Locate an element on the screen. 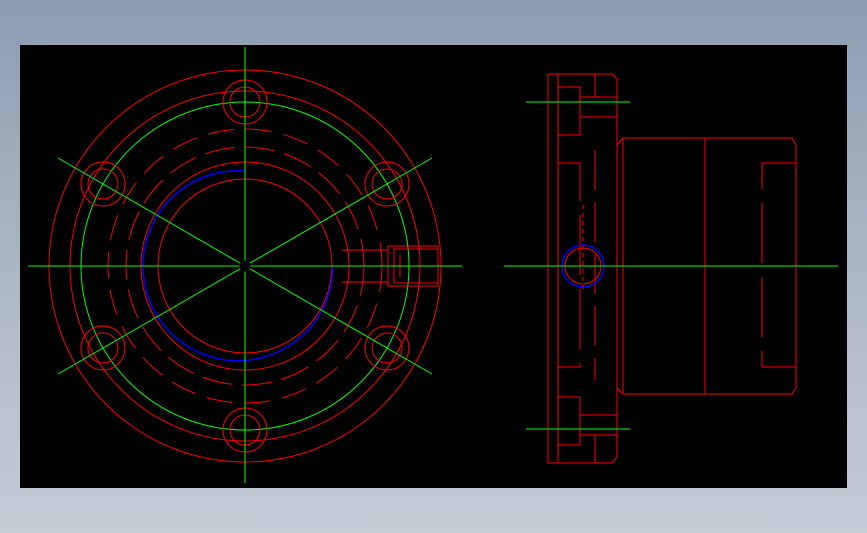 This screenshot has width=867, height=533. flange-hidden-lines is located at coordinates (577, 265).